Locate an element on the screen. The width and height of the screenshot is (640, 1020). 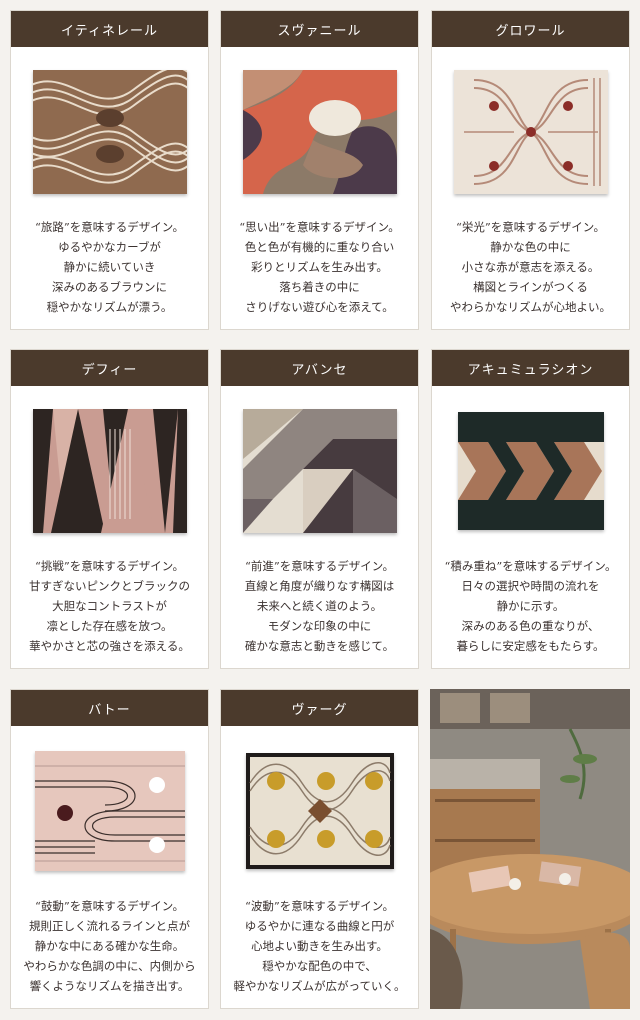
product-title: バトー is located at coordinates (109, 708).